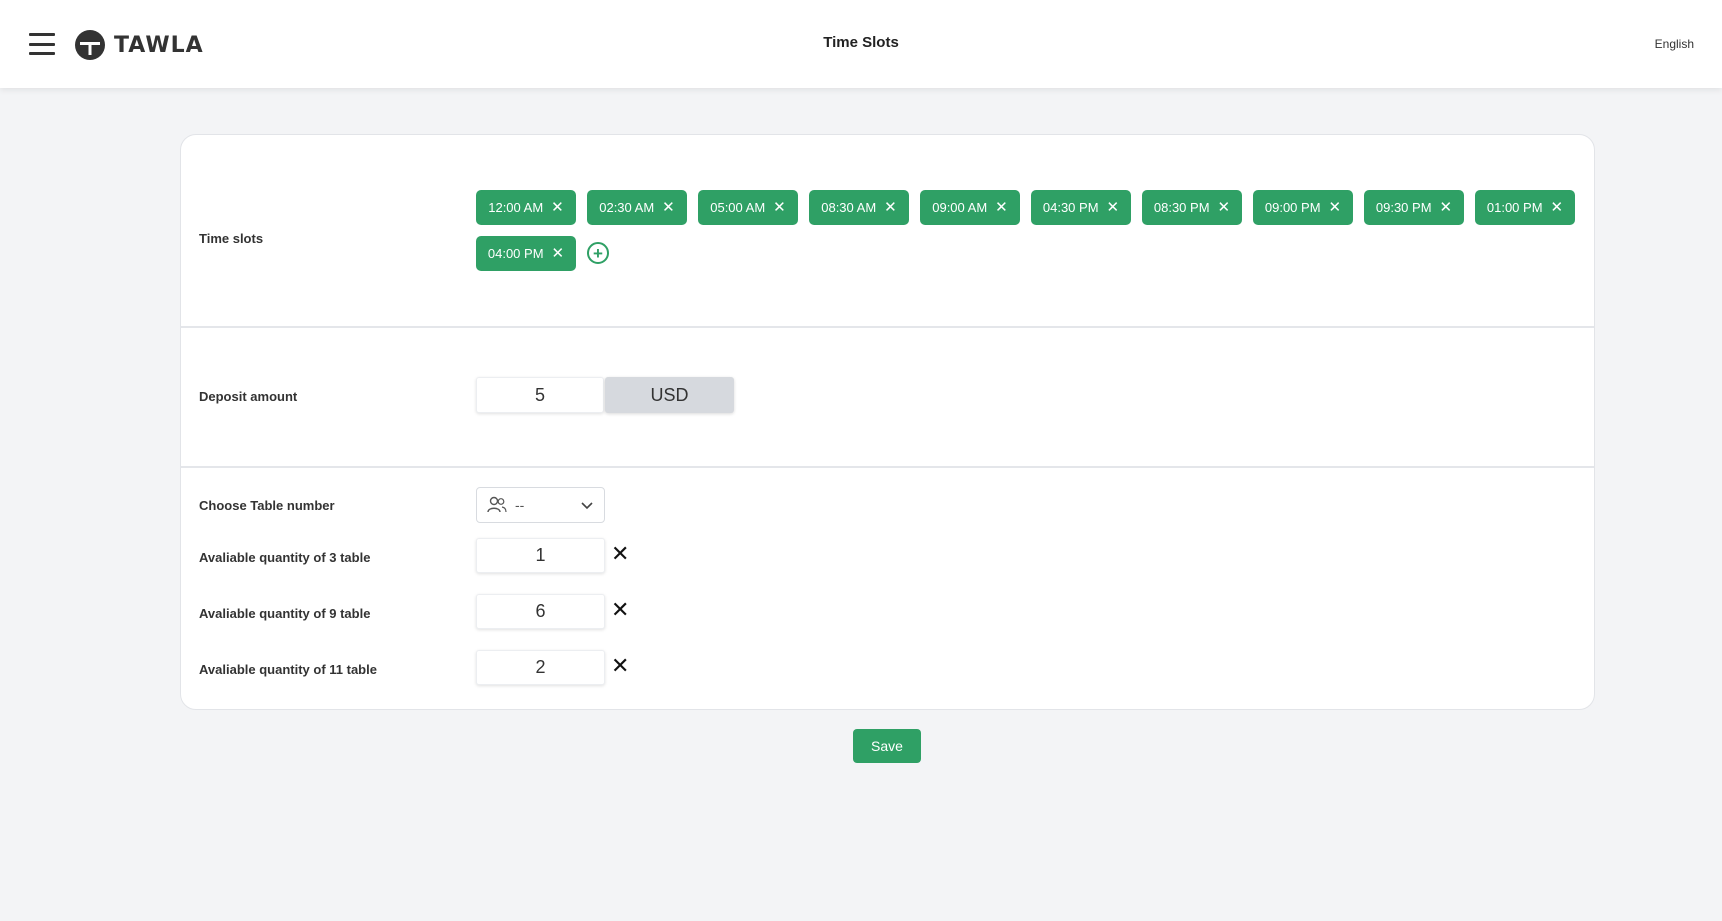 Image resolution: width=1722 pixels, height=921 pixels. I want to click on time-slot-chip: 04:00 PM ✕, so click(526, 253).